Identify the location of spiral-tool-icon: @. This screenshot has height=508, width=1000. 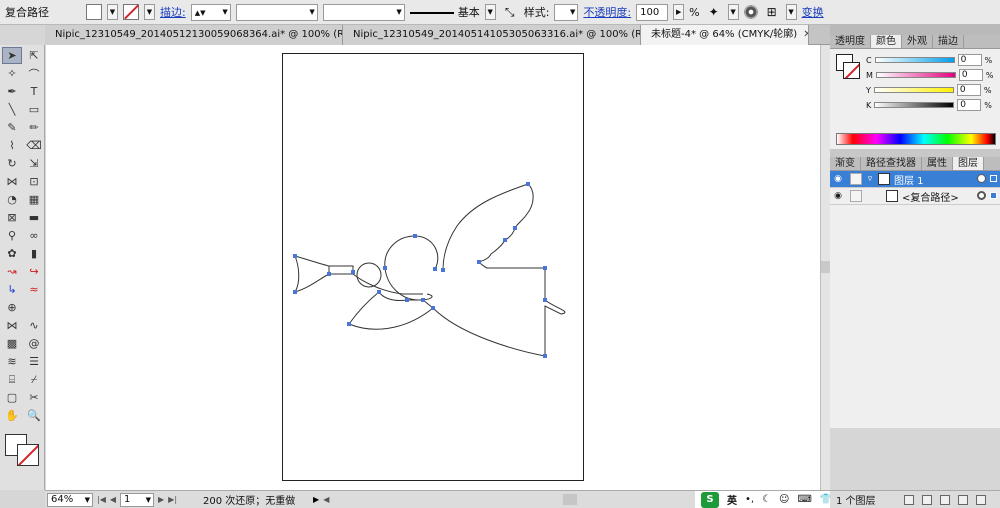
(34, 343).